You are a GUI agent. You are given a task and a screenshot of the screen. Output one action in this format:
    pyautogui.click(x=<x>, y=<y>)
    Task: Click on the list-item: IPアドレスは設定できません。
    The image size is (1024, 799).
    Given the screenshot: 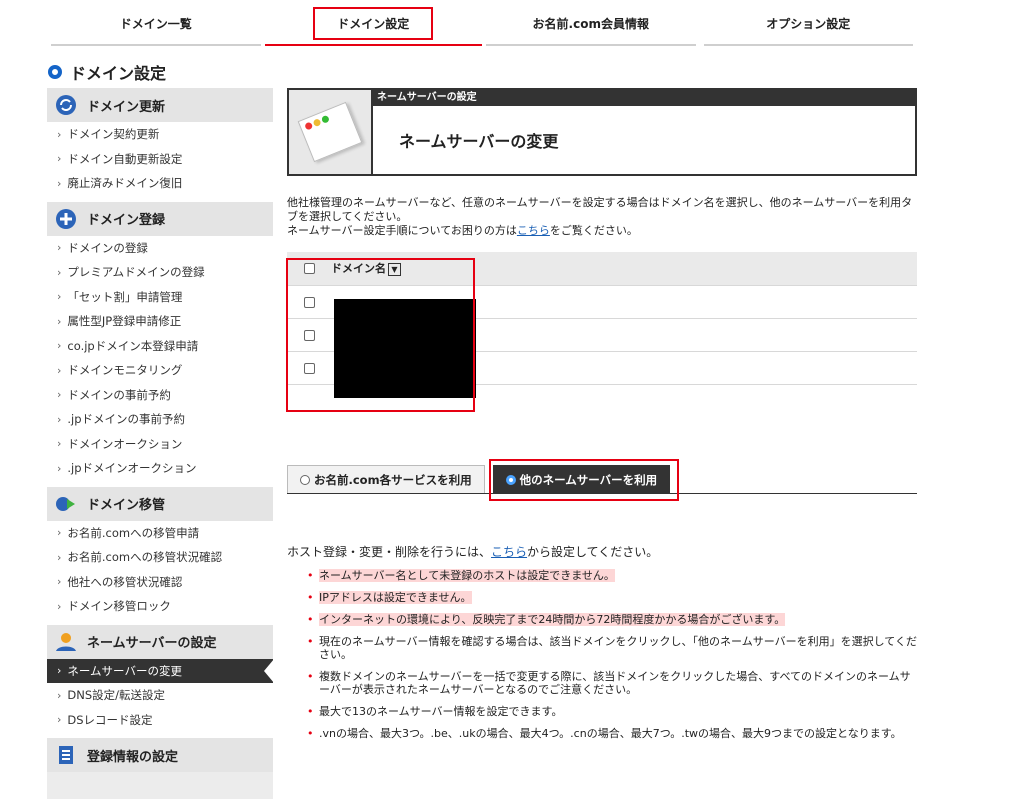 What is the action you would take?
    pyautogui.click(x=612, y=597)
    